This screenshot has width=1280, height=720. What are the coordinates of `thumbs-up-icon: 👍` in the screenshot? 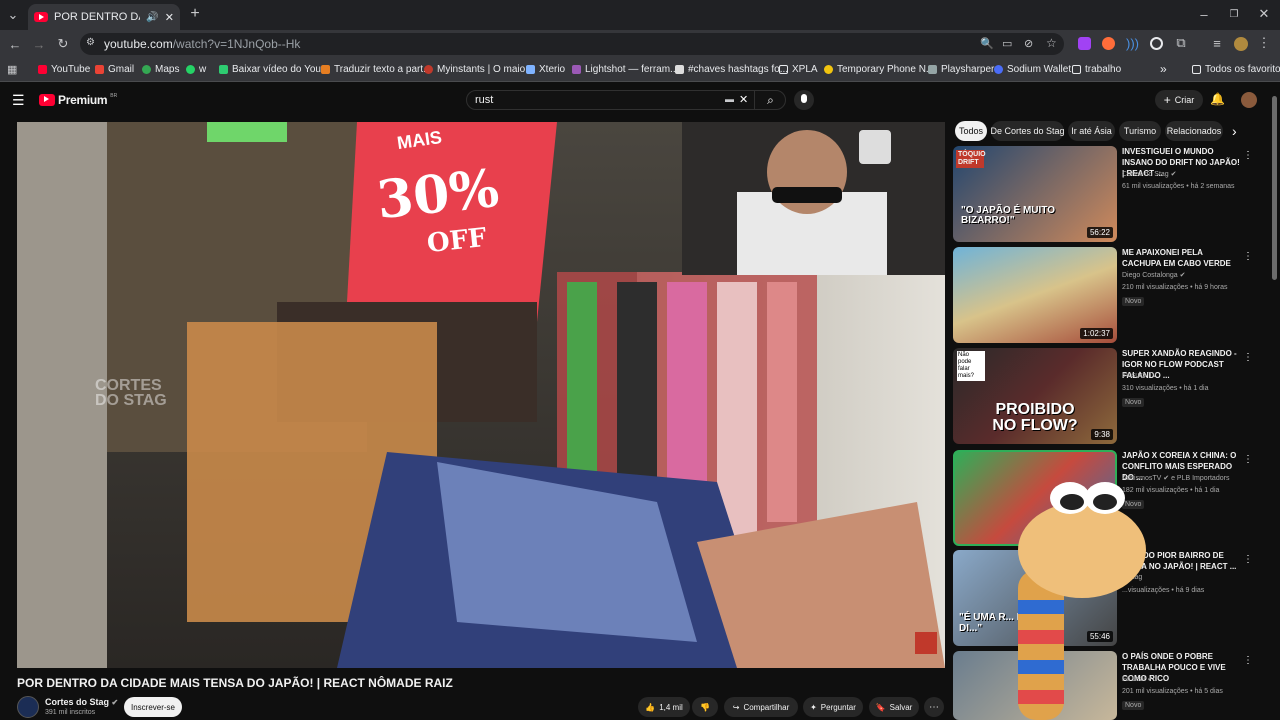 It's located at (650, 707).